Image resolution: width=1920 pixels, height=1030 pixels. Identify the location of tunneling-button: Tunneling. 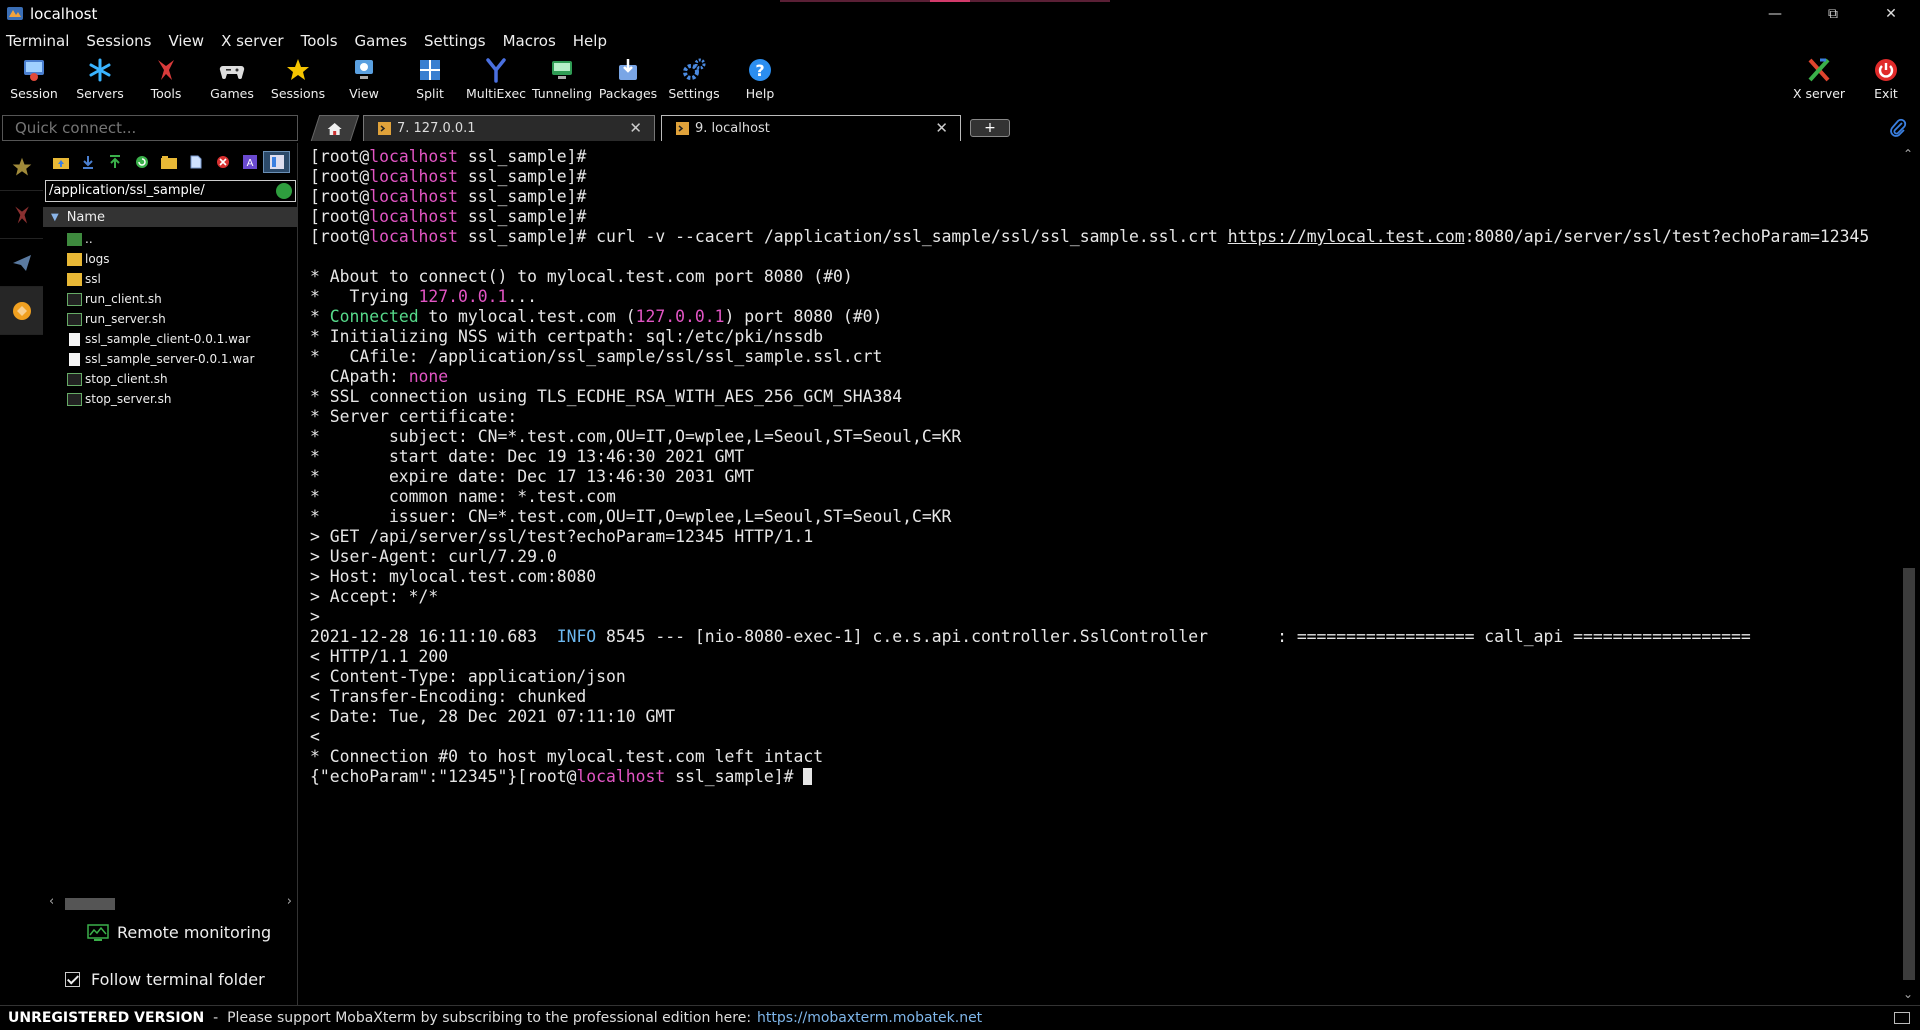
(562, 82).